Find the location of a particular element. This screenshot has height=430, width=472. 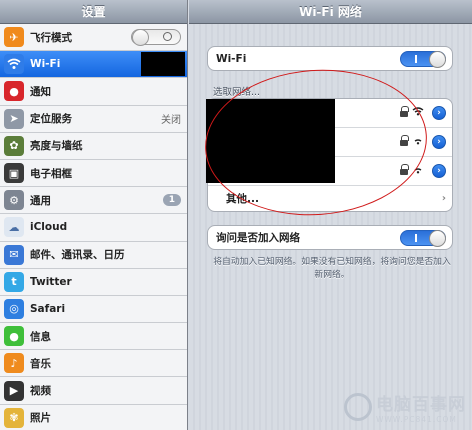

sidebar-item-label: 亮度与墙纸 is located at coordinates (56, 146).